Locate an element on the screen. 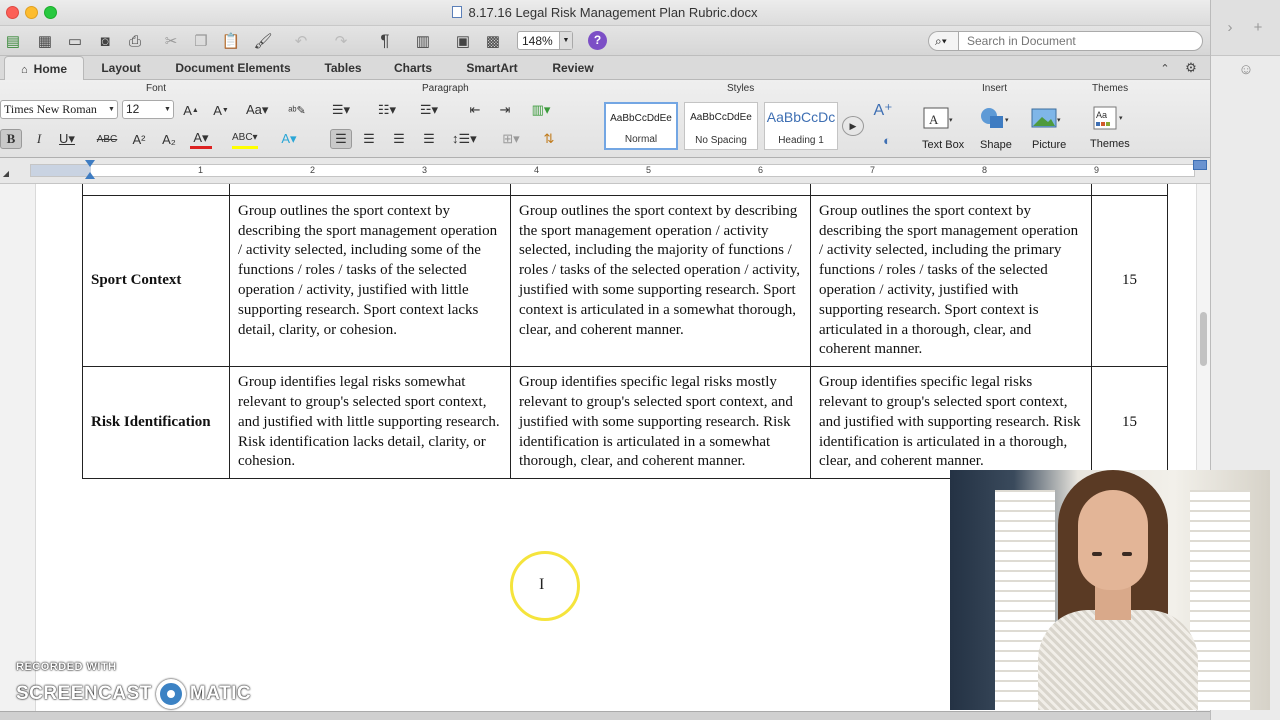  criterion-cell: Risk Identification is located at coordinates (156, 423).